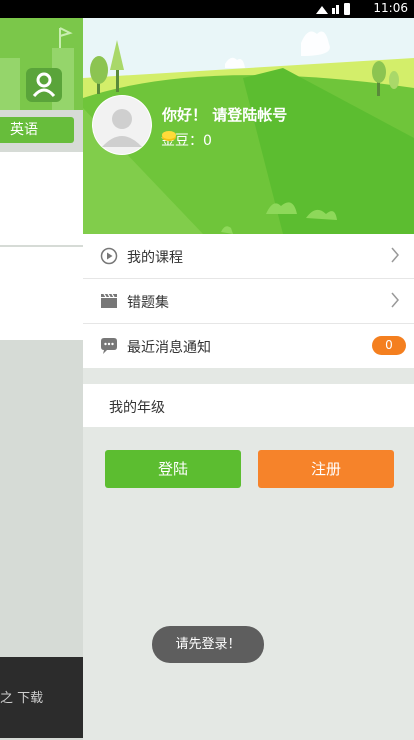  What do you see at coordinates (186, 140) in the screenshot?
I see `coin-balance: 金豆：0` at bounding box center [186, 140].